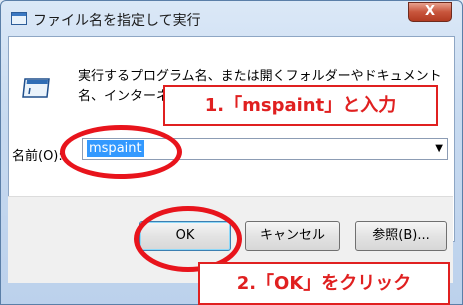 The image size is (463, 305). I want to click on run-program-icon, so click(36, 88).